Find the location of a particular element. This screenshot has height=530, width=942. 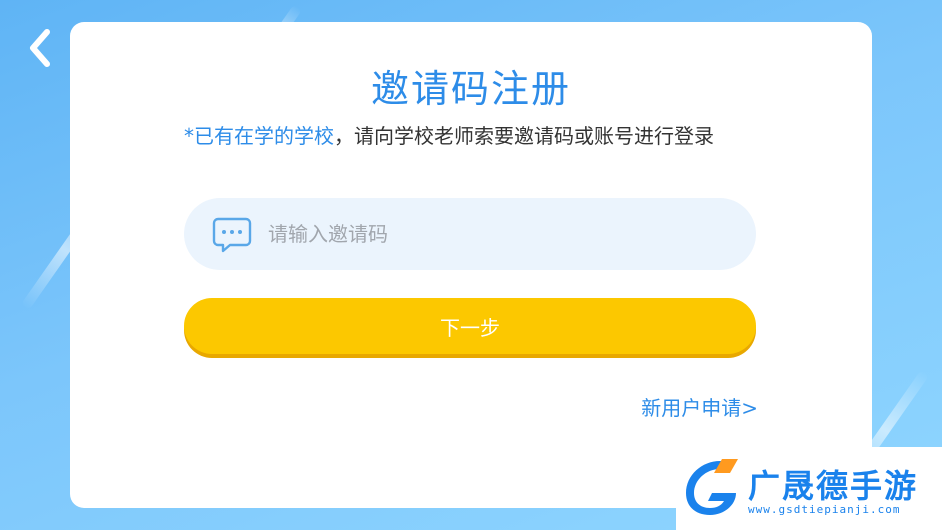

next-step-button: 下一步 is located at coordinates (470, 326).